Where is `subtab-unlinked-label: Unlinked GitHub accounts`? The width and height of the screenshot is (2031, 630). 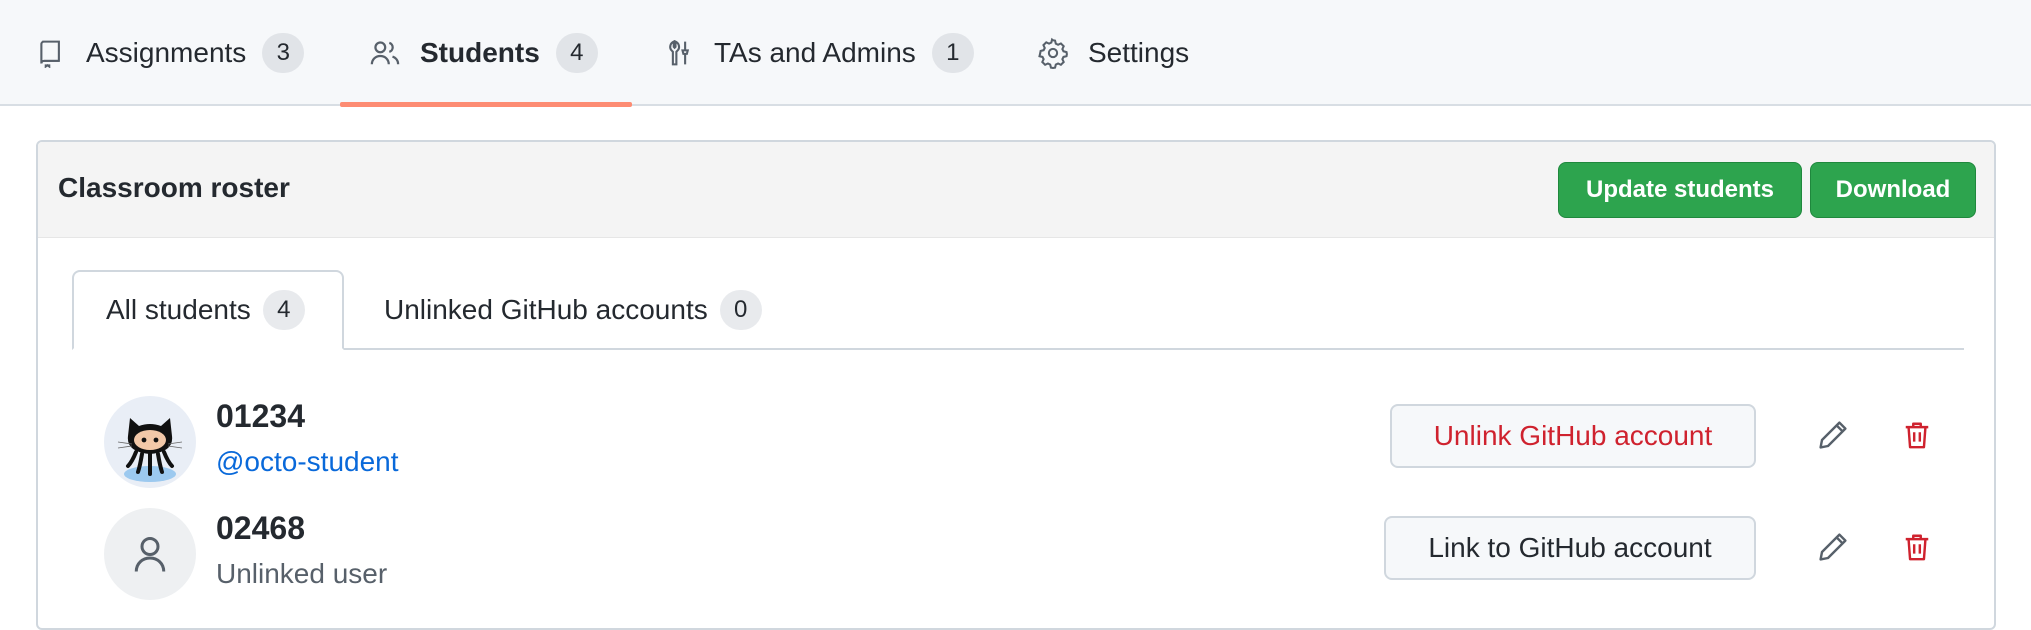 subtab-unlinked-label: Unlinked GitHub accounts is located at coordinates (546, 309).